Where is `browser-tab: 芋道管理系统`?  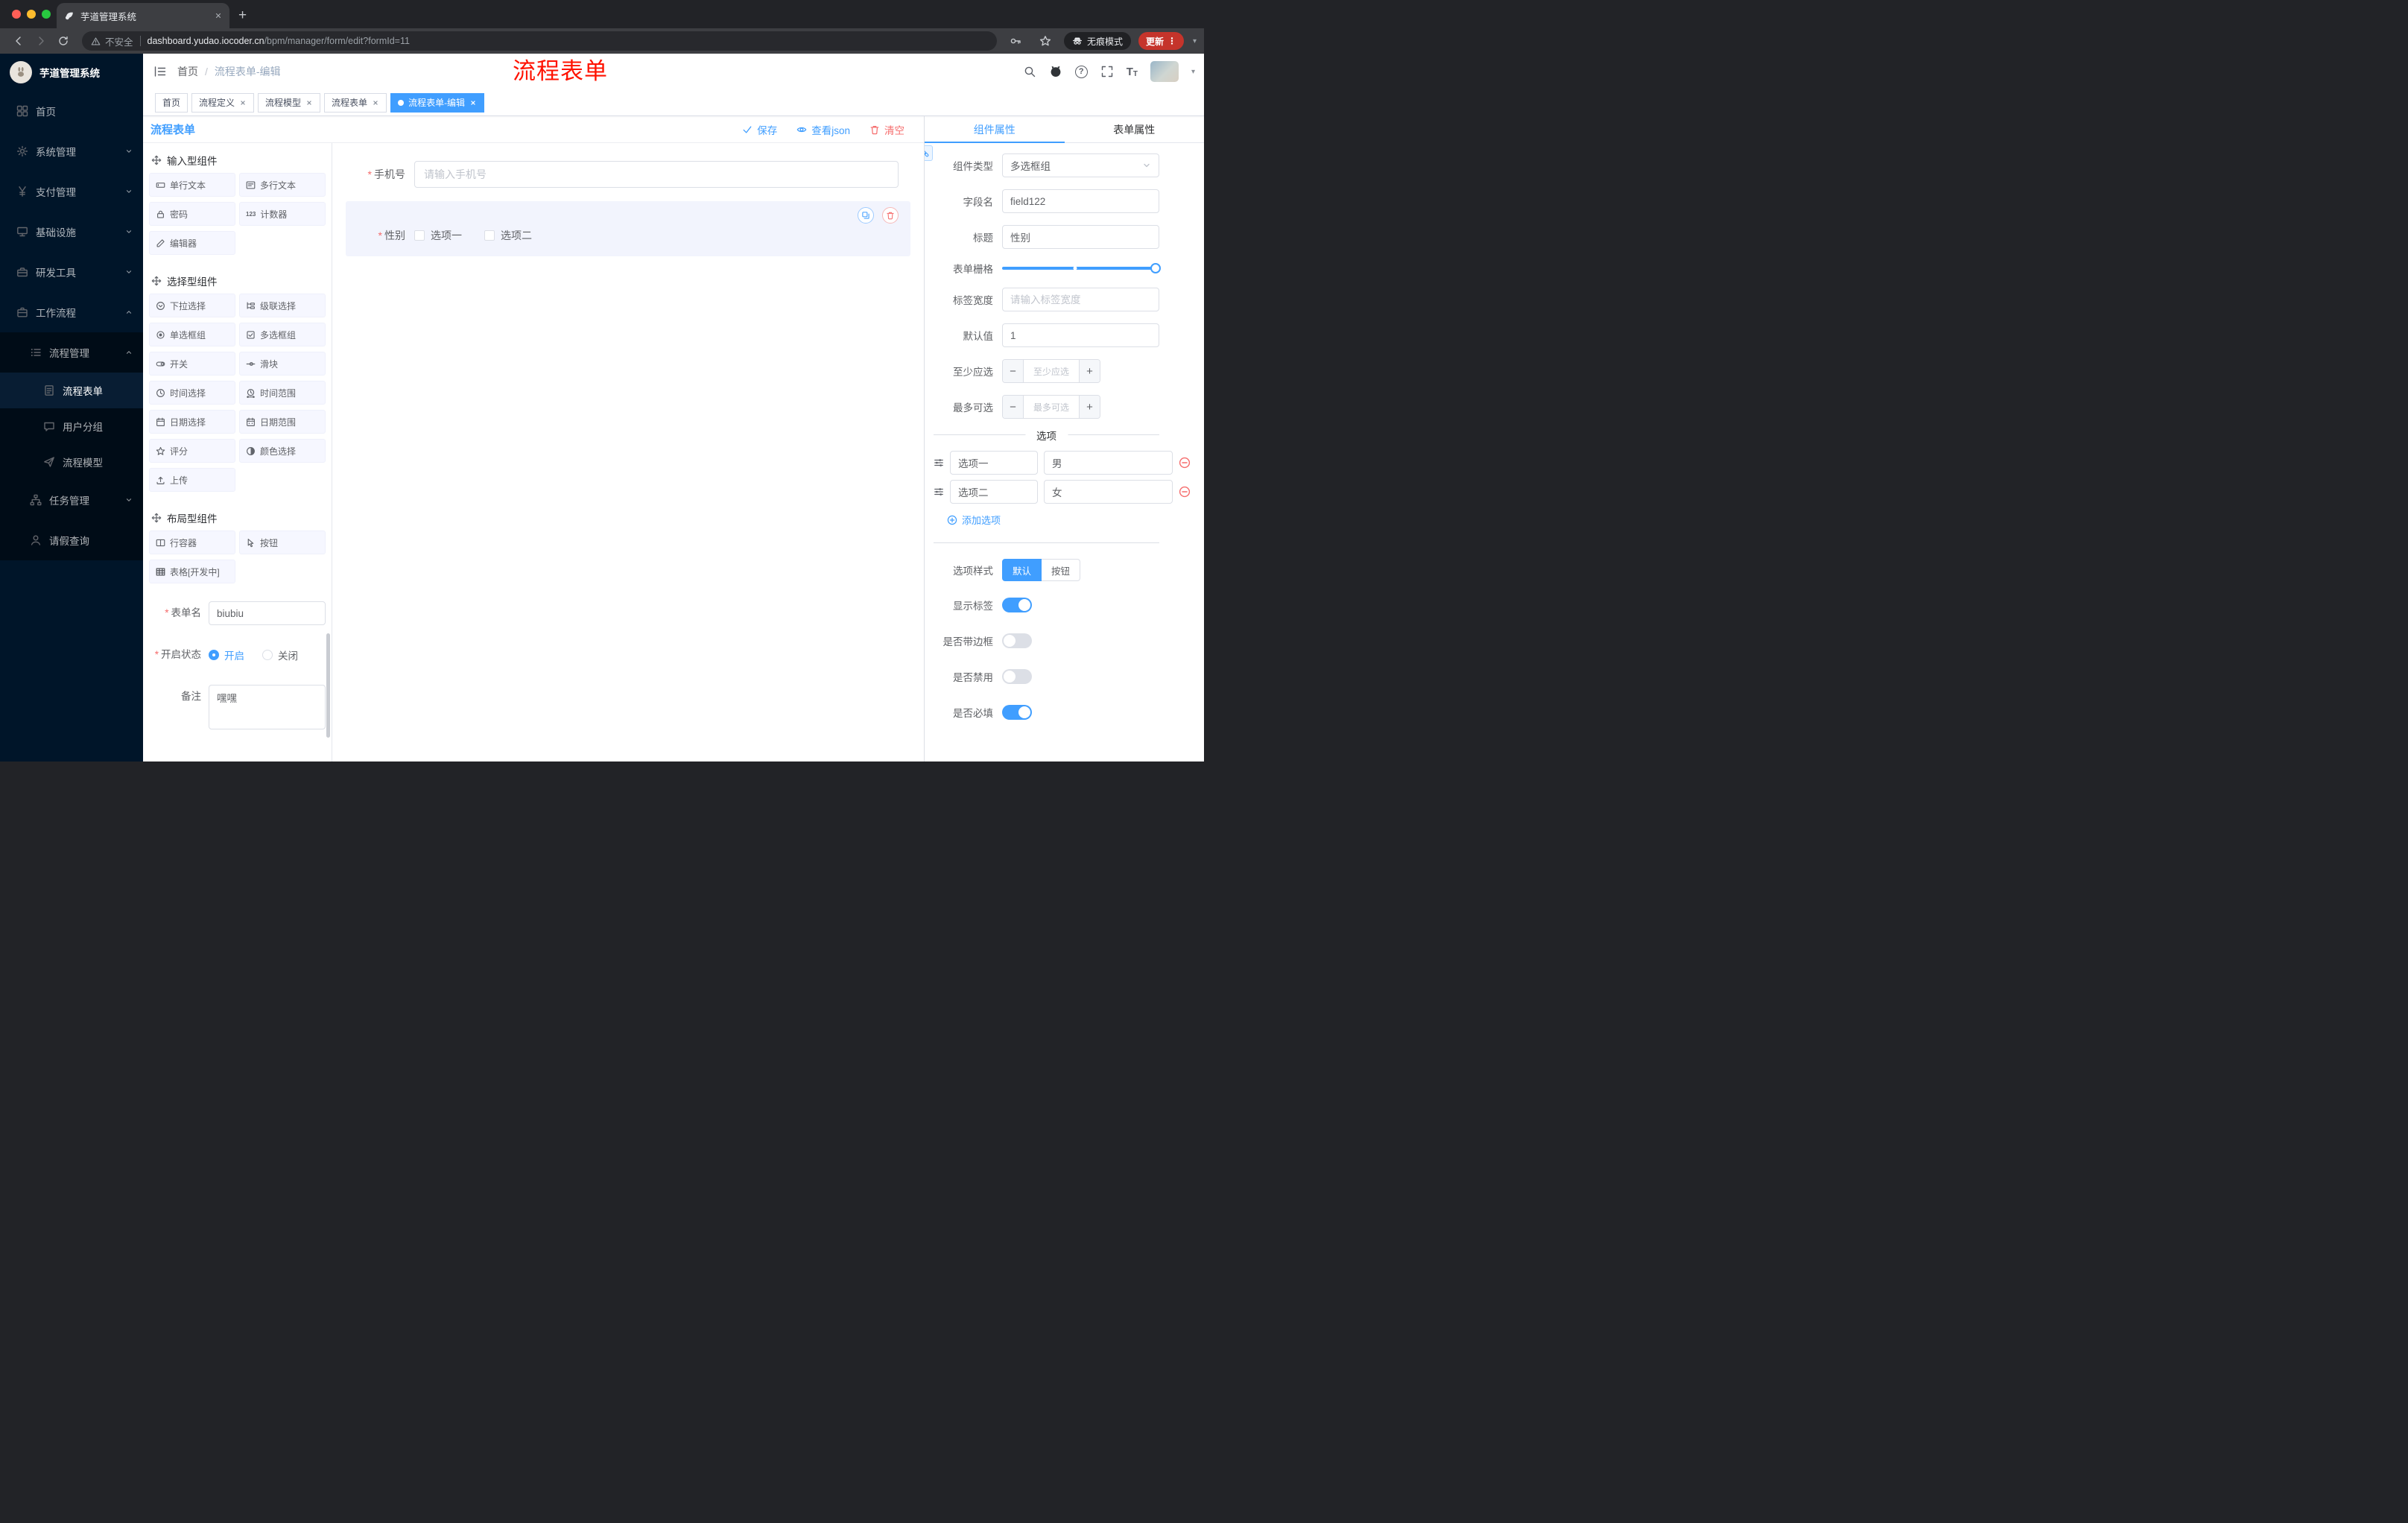 browser-tab: 芋道管理系统 is located at coordinates (143, 16).